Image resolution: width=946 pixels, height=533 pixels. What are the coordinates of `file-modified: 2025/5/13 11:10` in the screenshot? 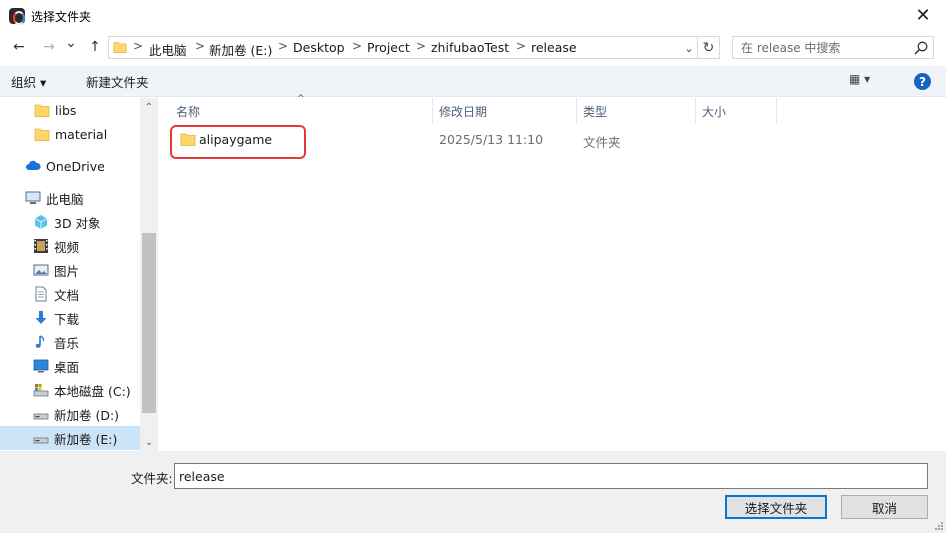 It's located at (491, 139).